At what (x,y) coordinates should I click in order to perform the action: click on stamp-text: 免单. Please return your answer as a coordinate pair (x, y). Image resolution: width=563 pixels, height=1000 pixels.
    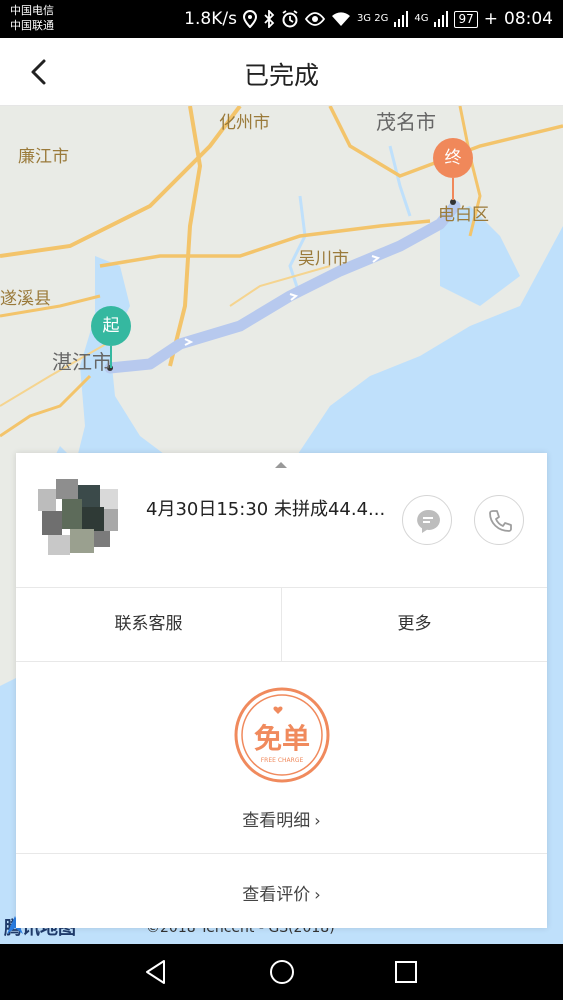
    Looking at the image, I should click on (282, 738).